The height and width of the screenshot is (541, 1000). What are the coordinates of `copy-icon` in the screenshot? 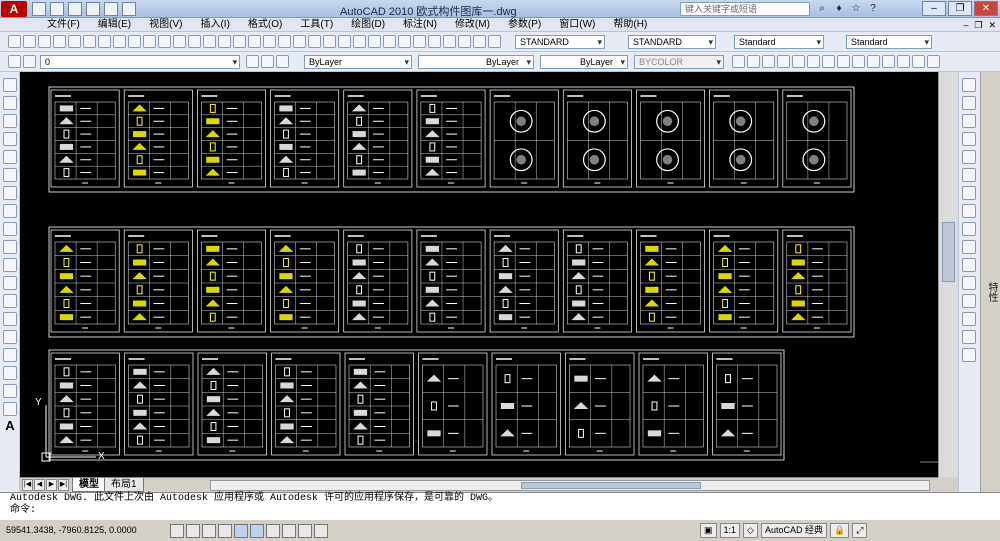 It's located at (969, 103).